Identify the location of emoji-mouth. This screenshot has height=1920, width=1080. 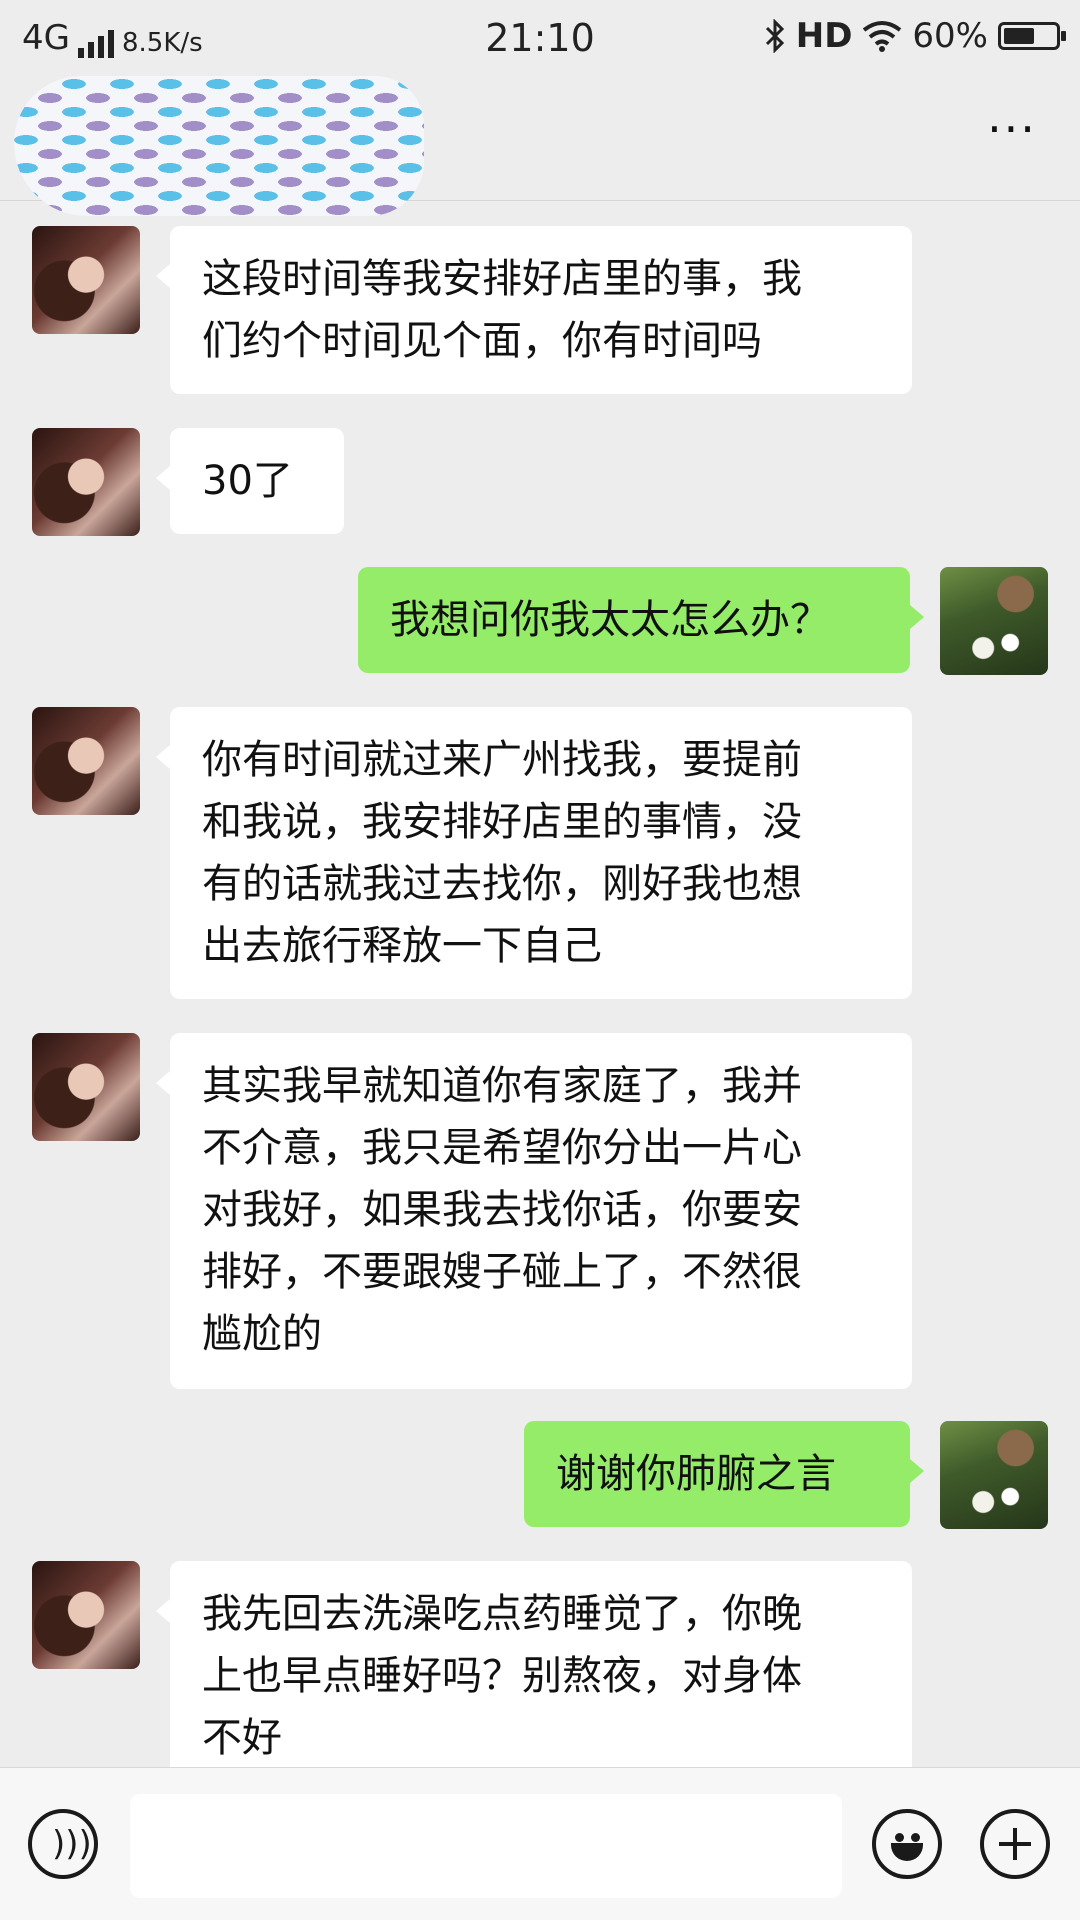
(907, 1852).